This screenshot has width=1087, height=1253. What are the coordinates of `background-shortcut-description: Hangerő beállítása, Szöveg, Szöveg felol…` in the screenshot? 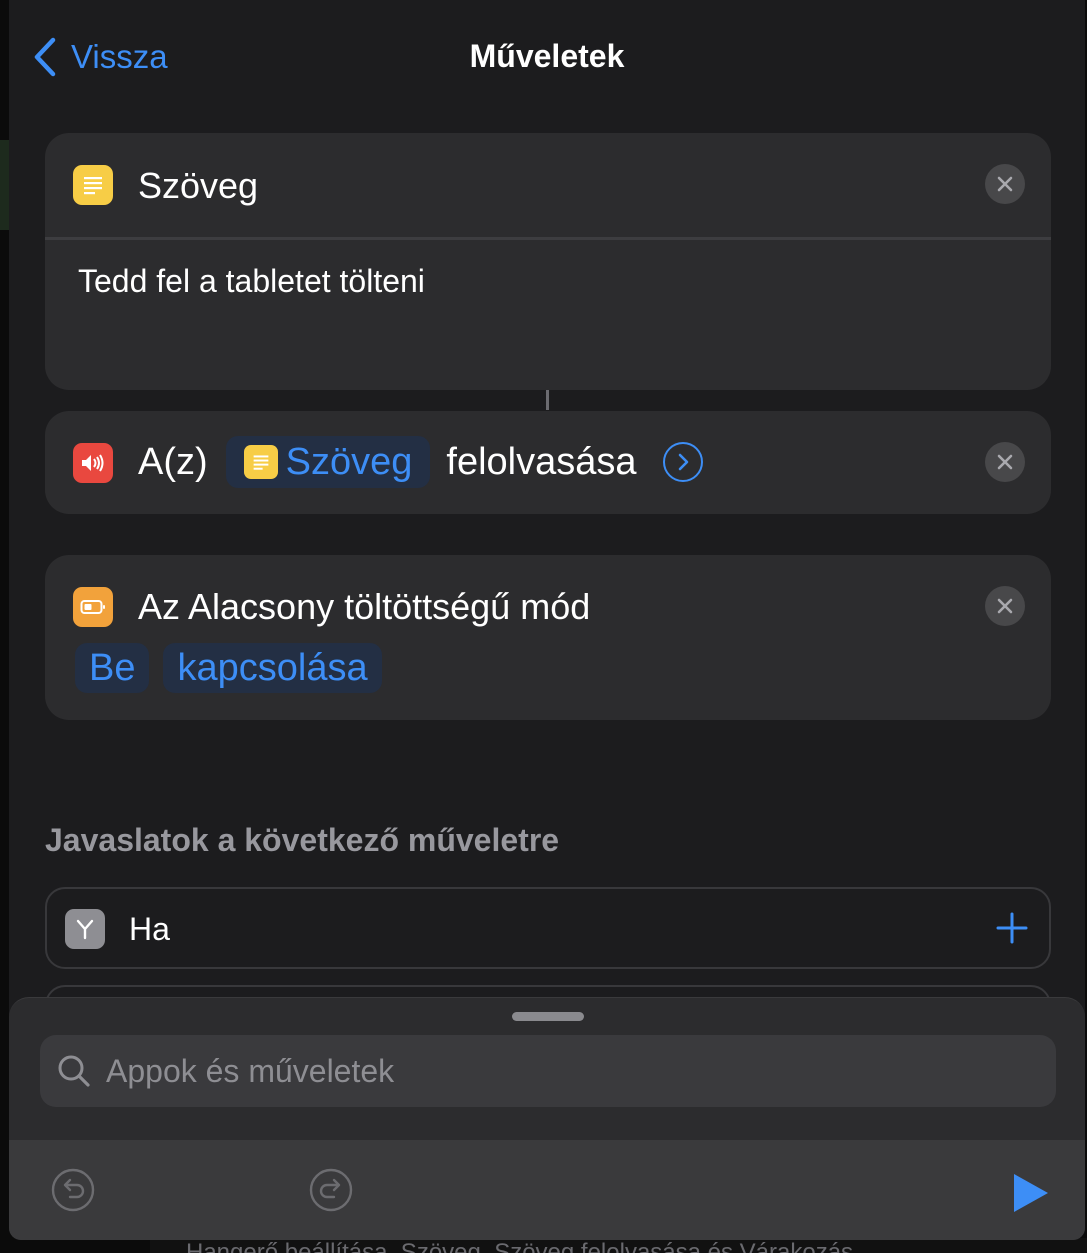 It's located at (618, 1245).